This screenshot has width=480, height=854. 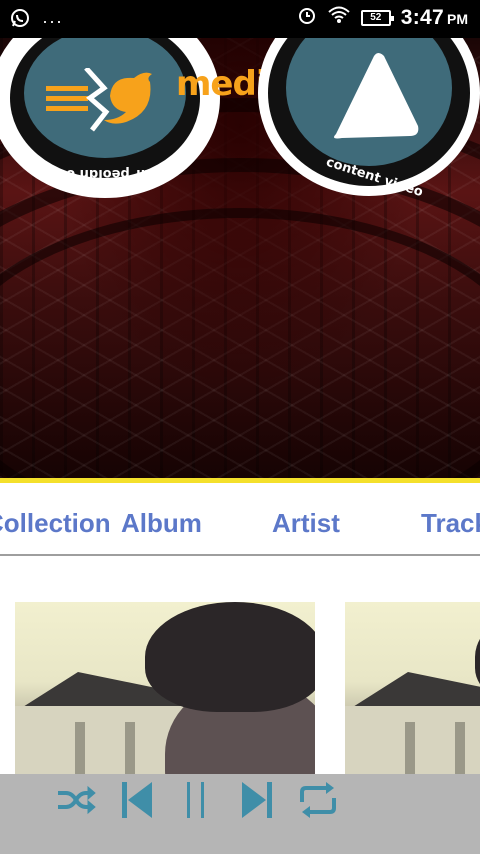 I want to click on tab-collection: Collection, so click(x=55, y=523).